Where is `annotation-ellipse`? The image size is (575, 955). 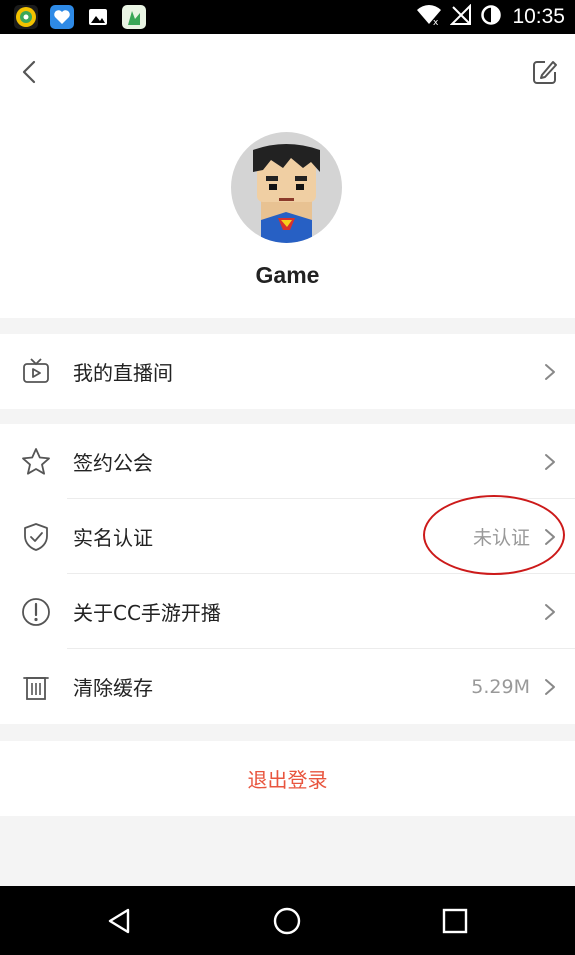 annotation-ellipse is located at coordinates (494, 535).